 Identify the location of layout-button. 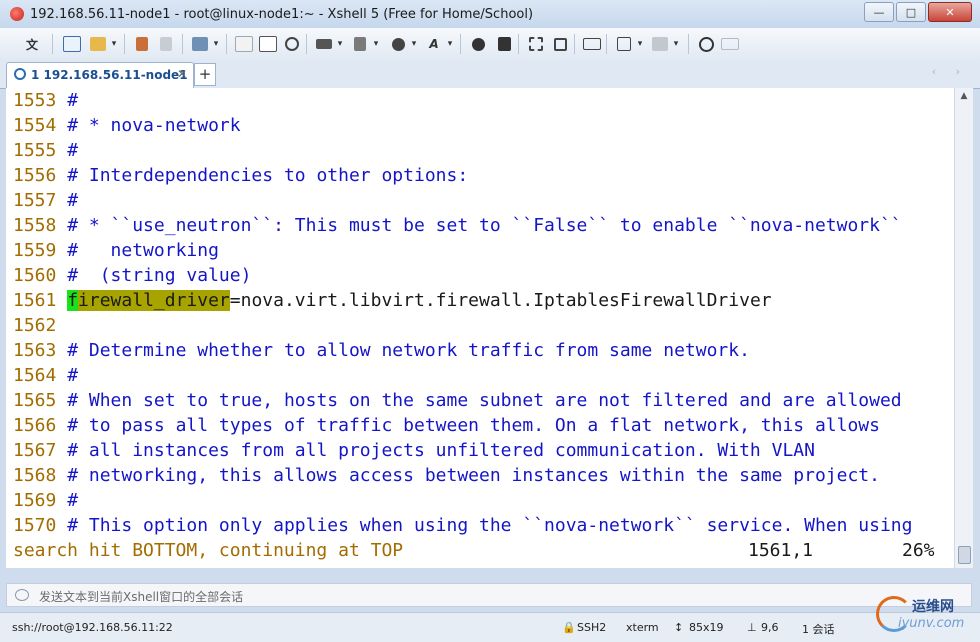
(660, 44).